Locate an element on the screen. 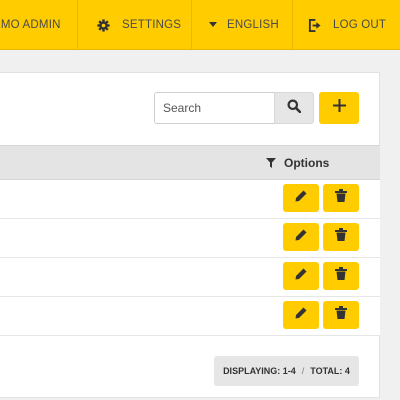 The image size is (400, 400). logout-icon is located at coordinates (314, 25).